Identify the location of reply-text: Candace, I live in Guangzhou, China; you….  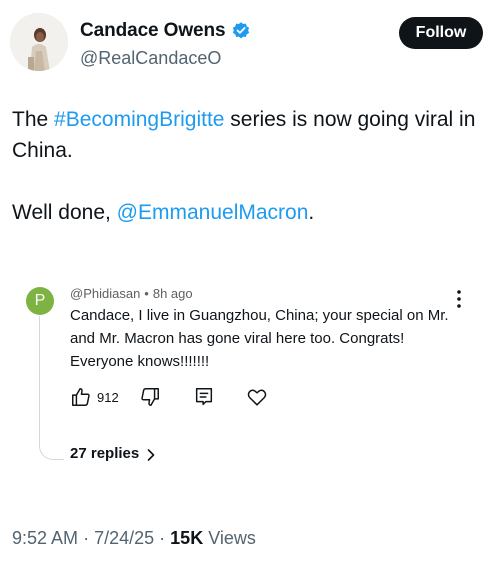
(259, 338).